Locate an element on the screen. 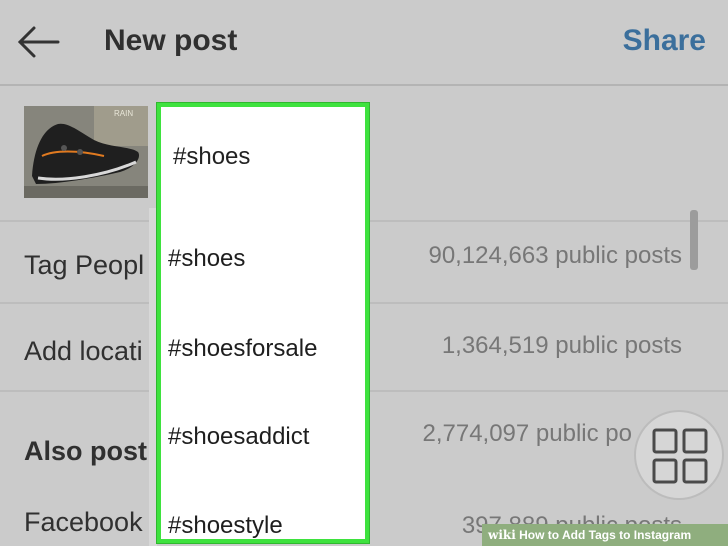 The image size is (728, 546). shoe-photo-image: RAIN is located at coordinates (86, 152).